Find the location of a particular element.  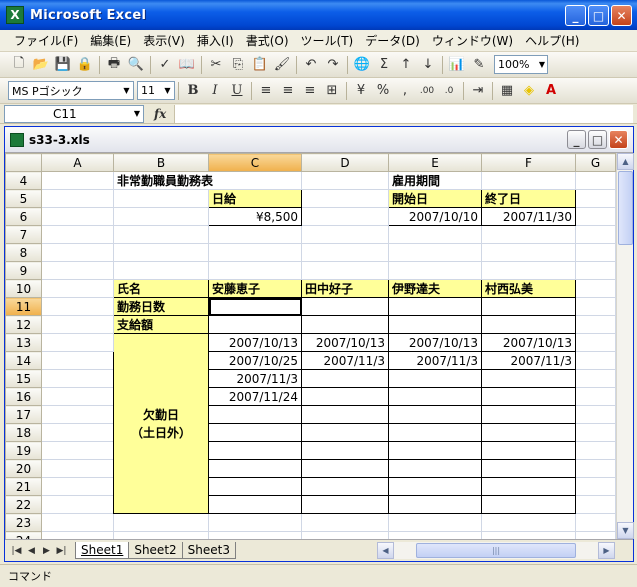

tab-sheet3: Sheet3 is located at coordinates (208, 550).